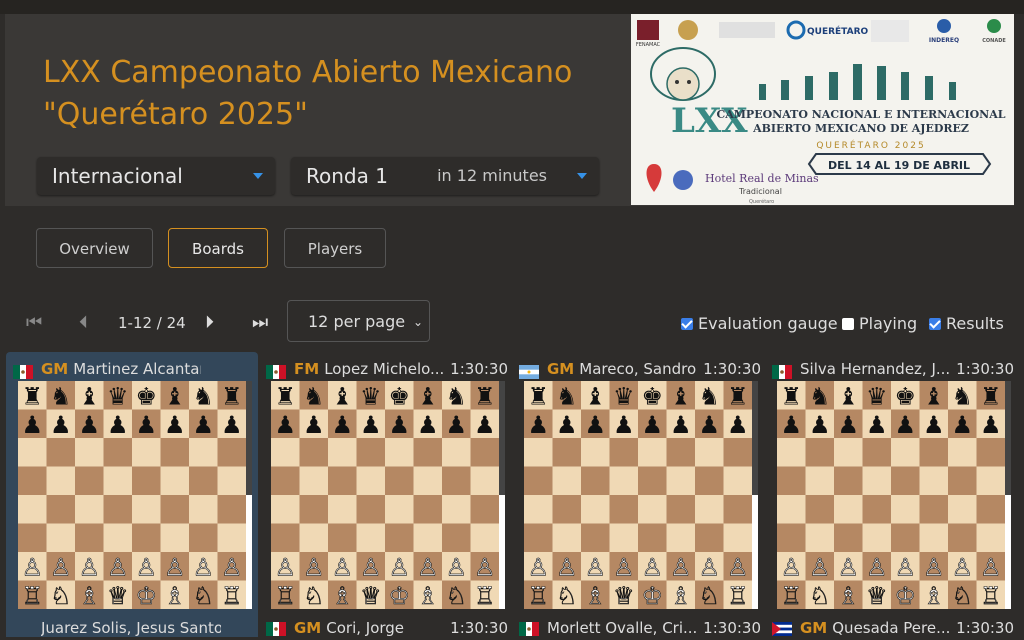 Image resolution: width=1024 pixels, height=640 pixels. What do you see at coordinates (860, 114) in the screenshot?
I see `svg-text:CAMPEONATO NACIONAL E INTERNAC: CAMPEONATO NACIONAL E INTERNACIONAL` at bounding box center [860, 114].